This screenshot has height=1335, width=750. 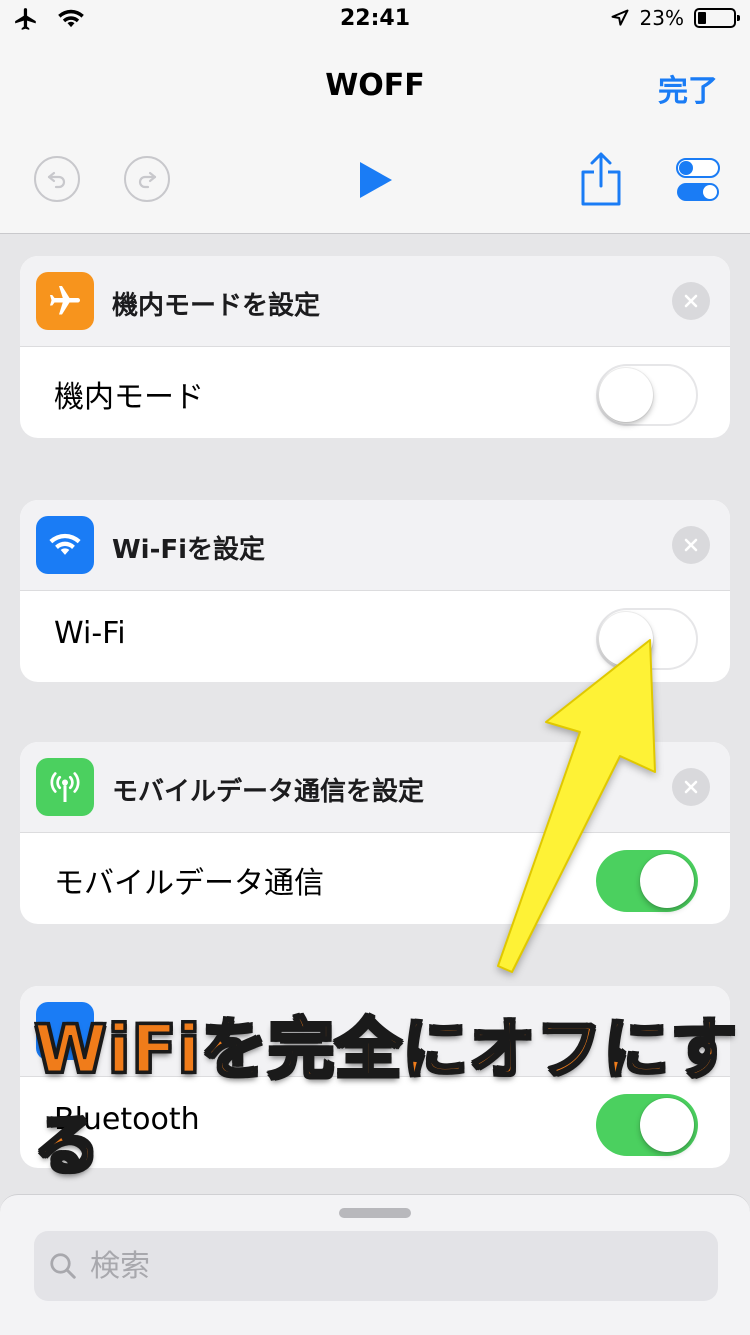 I want to click on antenna-icon, so click(x=65, y=787).